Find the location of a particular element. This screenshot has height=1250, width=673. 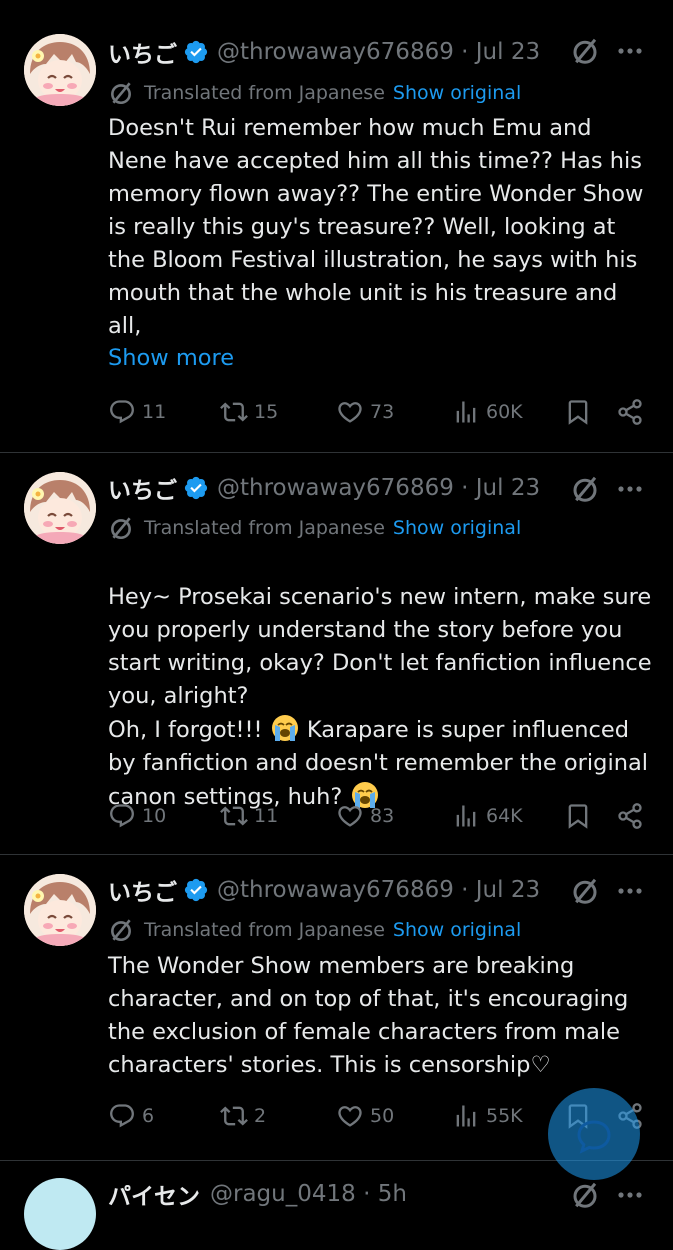

handle-and-date: @ragu_0418 · 5h is located at coordinates (308, 1194).